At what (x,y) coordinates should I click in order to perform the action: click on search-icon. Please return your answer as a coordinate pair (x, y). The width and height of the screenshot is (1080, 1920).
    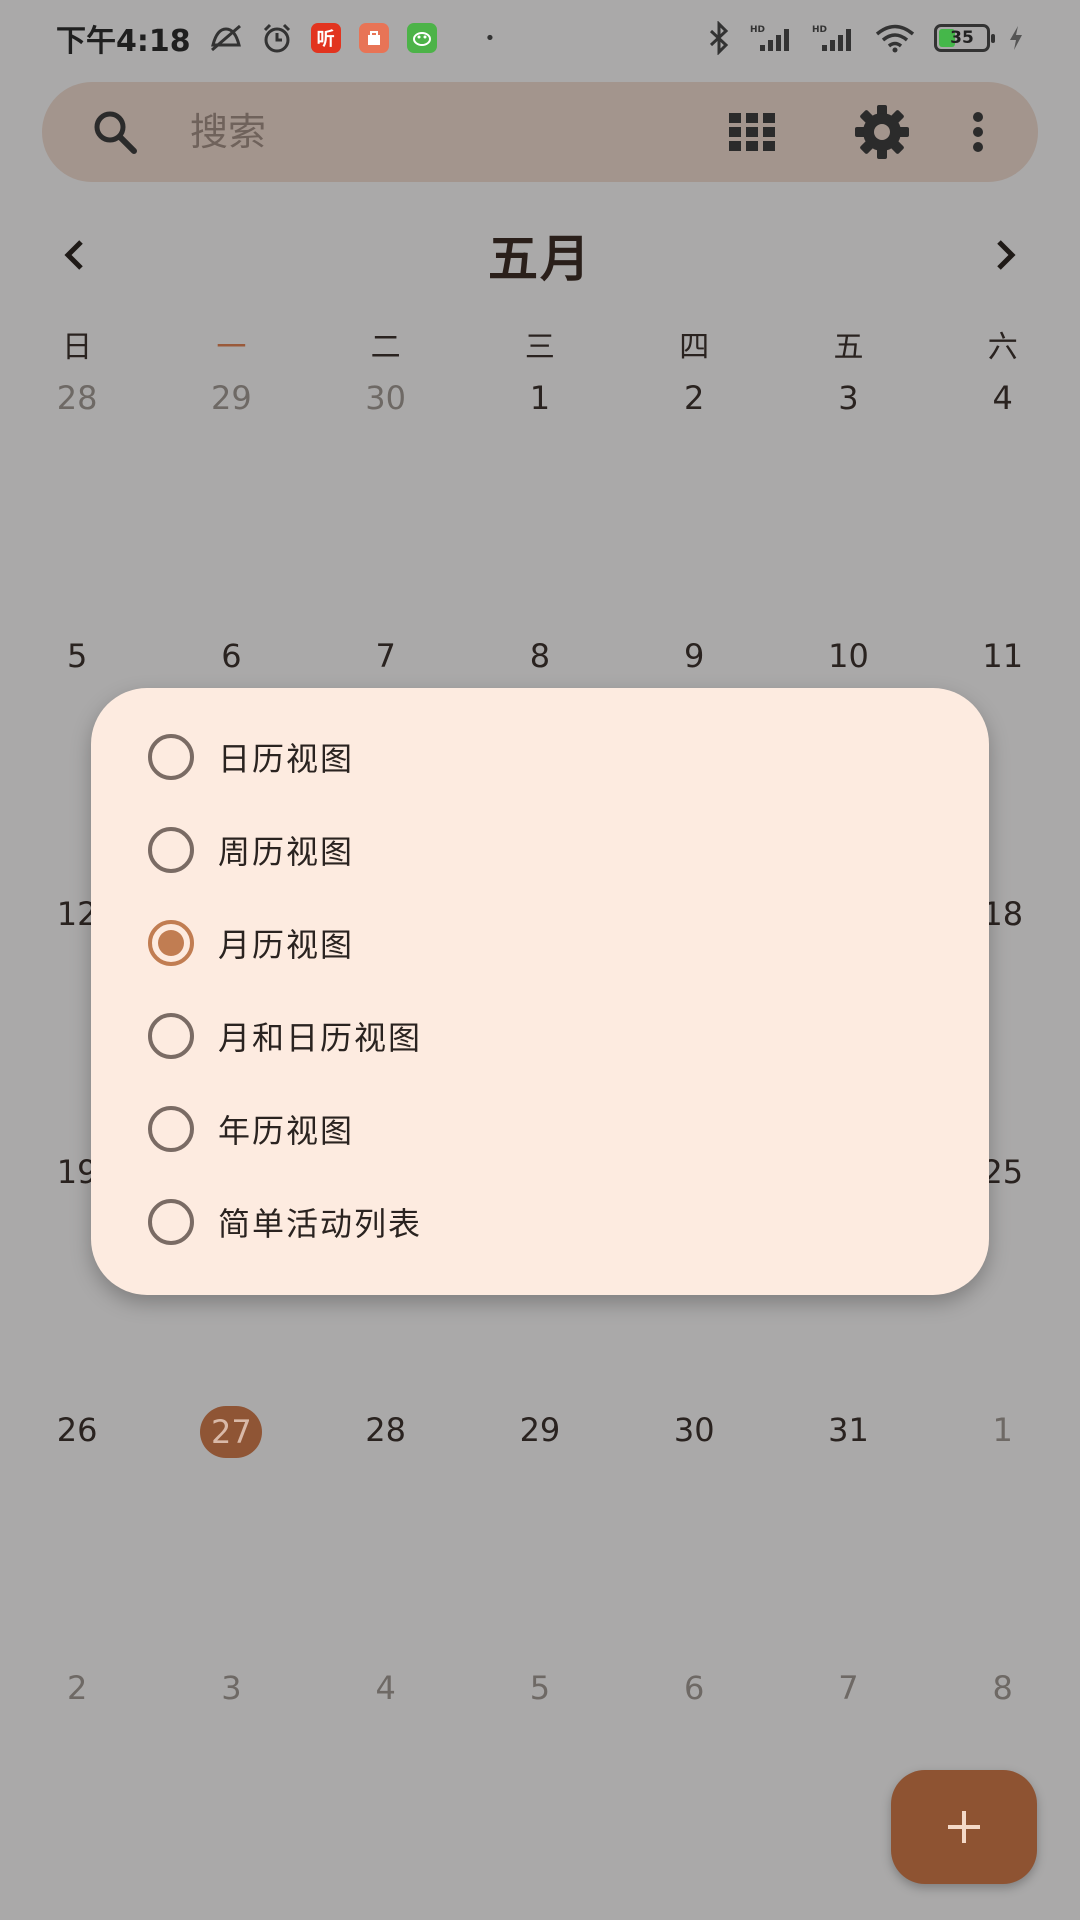
    Looking at the image, I should click on (115, 132).